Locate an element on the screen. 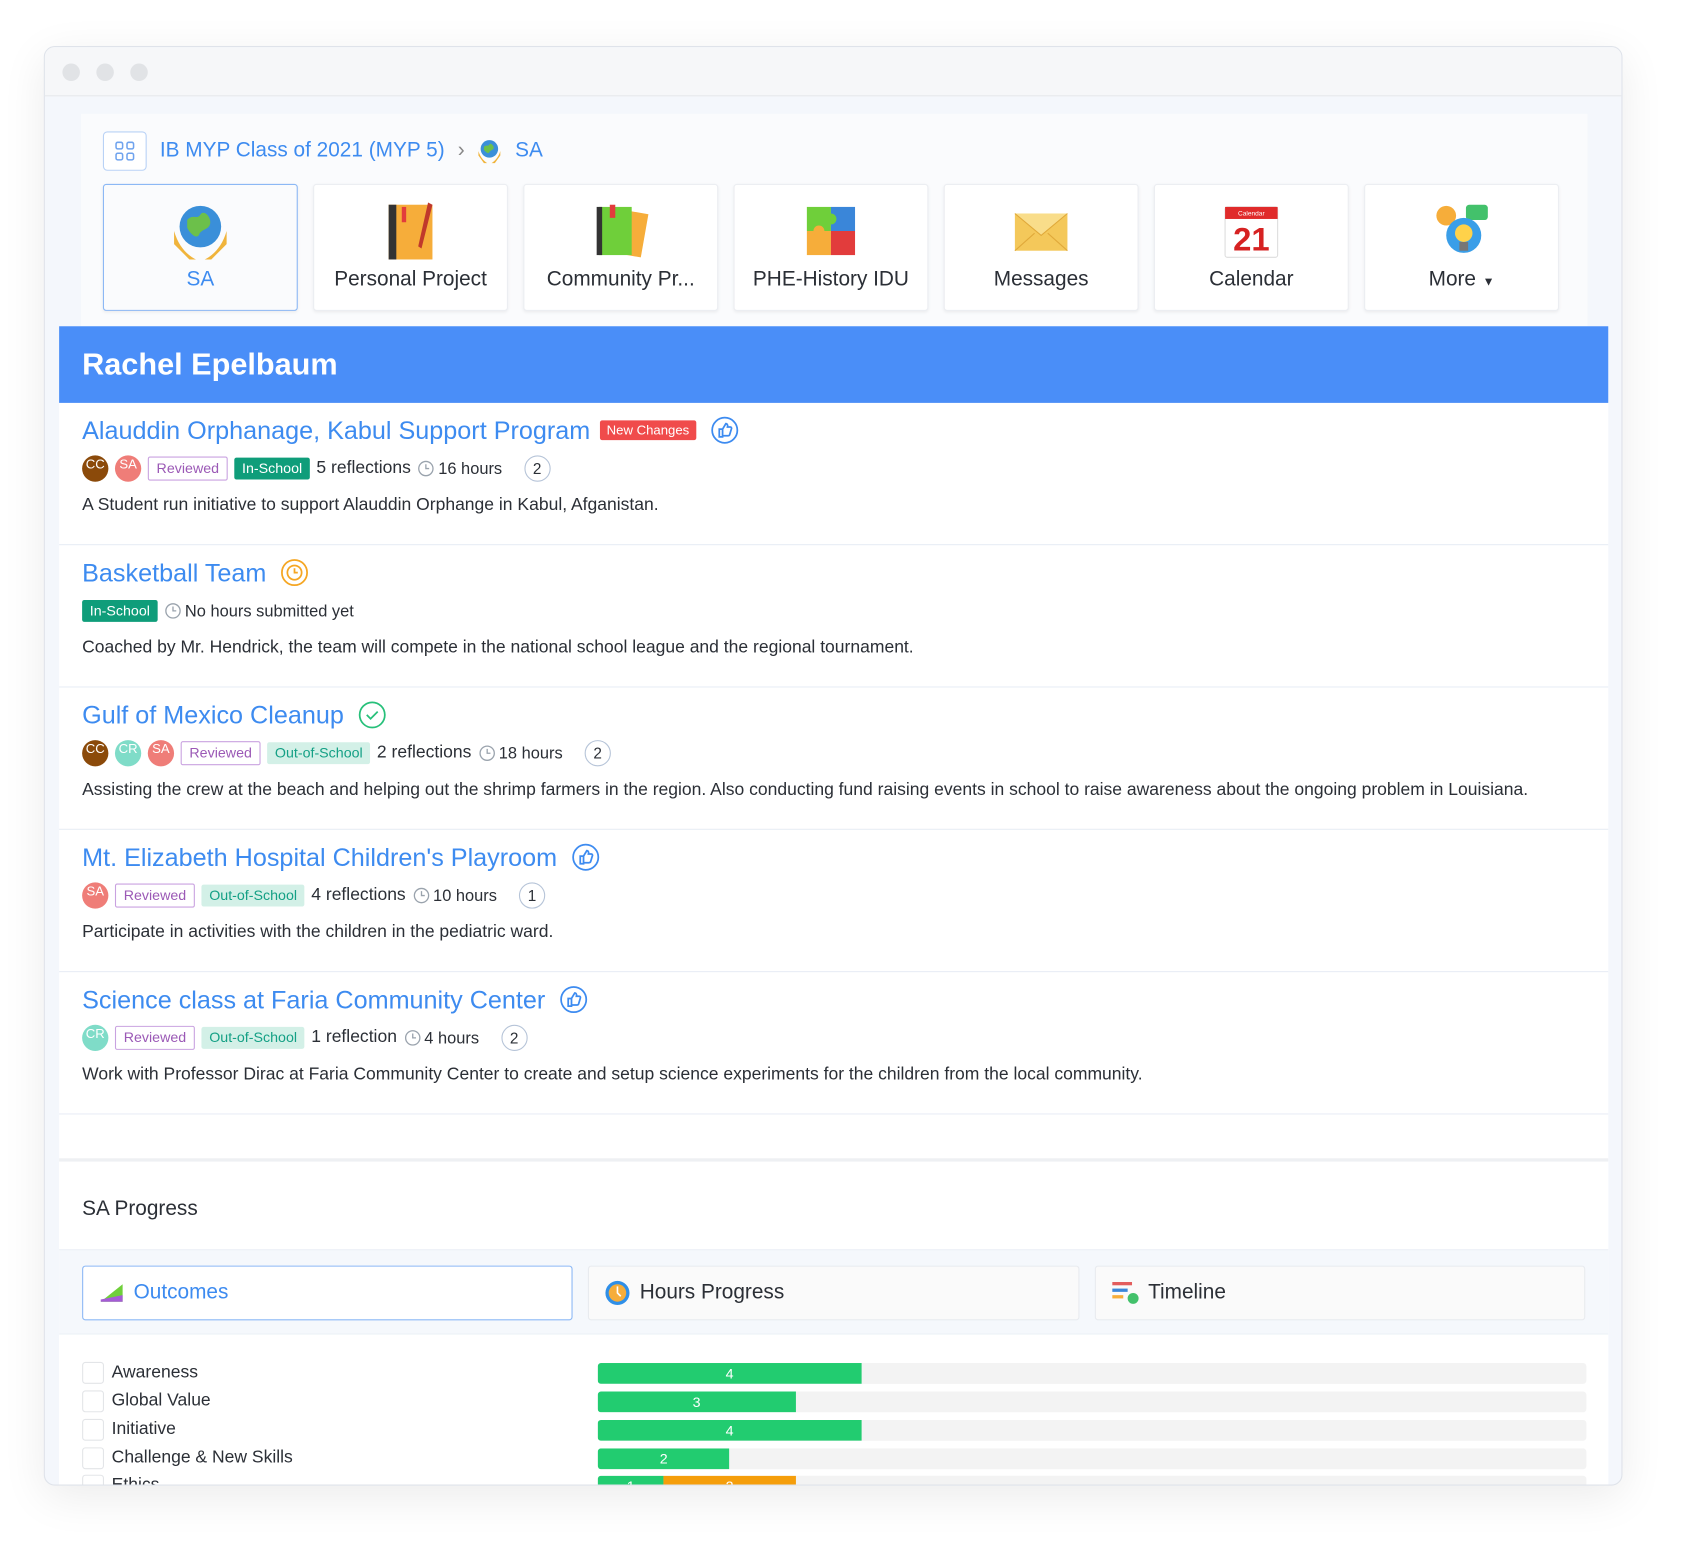 This screenshot has width=1697, height=1561. activity-type-badge: In-School is located at coordinates (120, 610).